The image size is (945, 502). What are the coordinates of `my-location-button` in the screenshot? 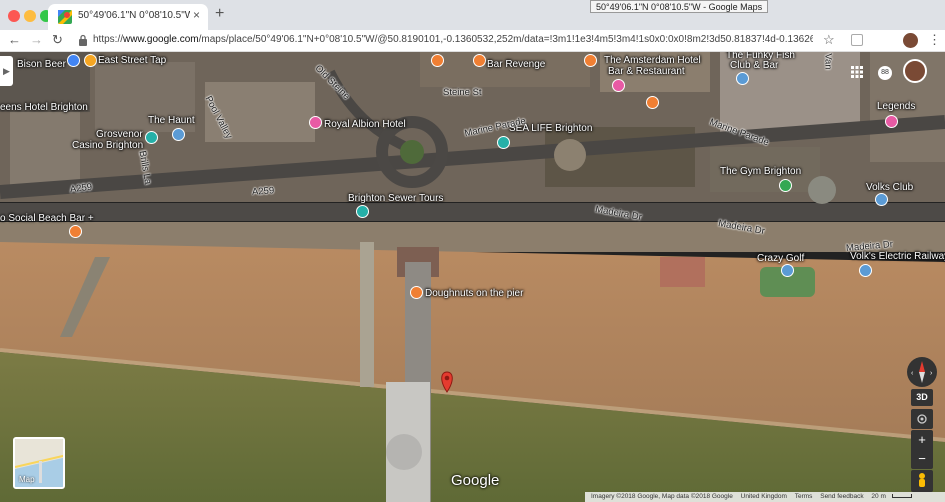 It's located at (922, 419).